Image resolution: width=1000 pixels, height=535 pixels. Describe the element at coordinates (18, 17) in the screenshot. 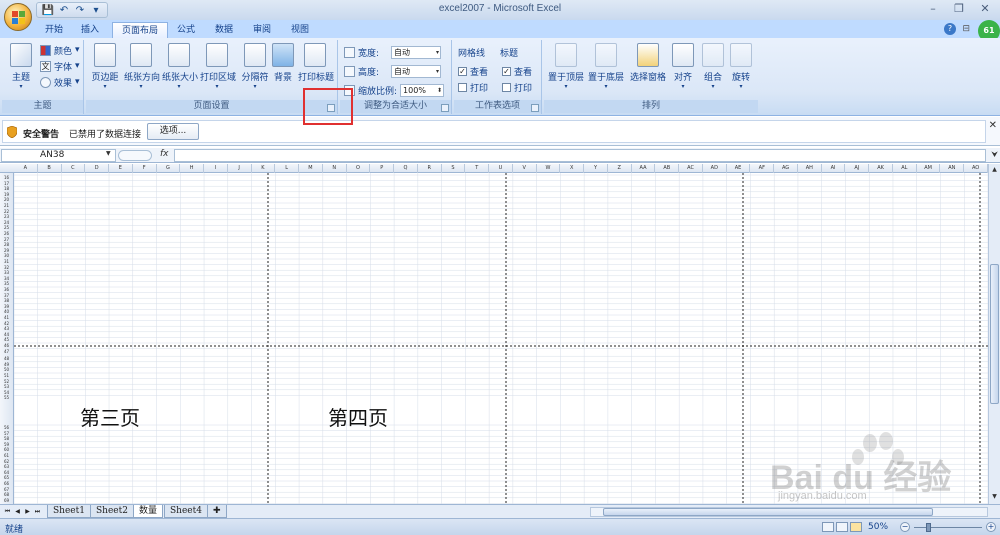

I see `office-button` at that location.